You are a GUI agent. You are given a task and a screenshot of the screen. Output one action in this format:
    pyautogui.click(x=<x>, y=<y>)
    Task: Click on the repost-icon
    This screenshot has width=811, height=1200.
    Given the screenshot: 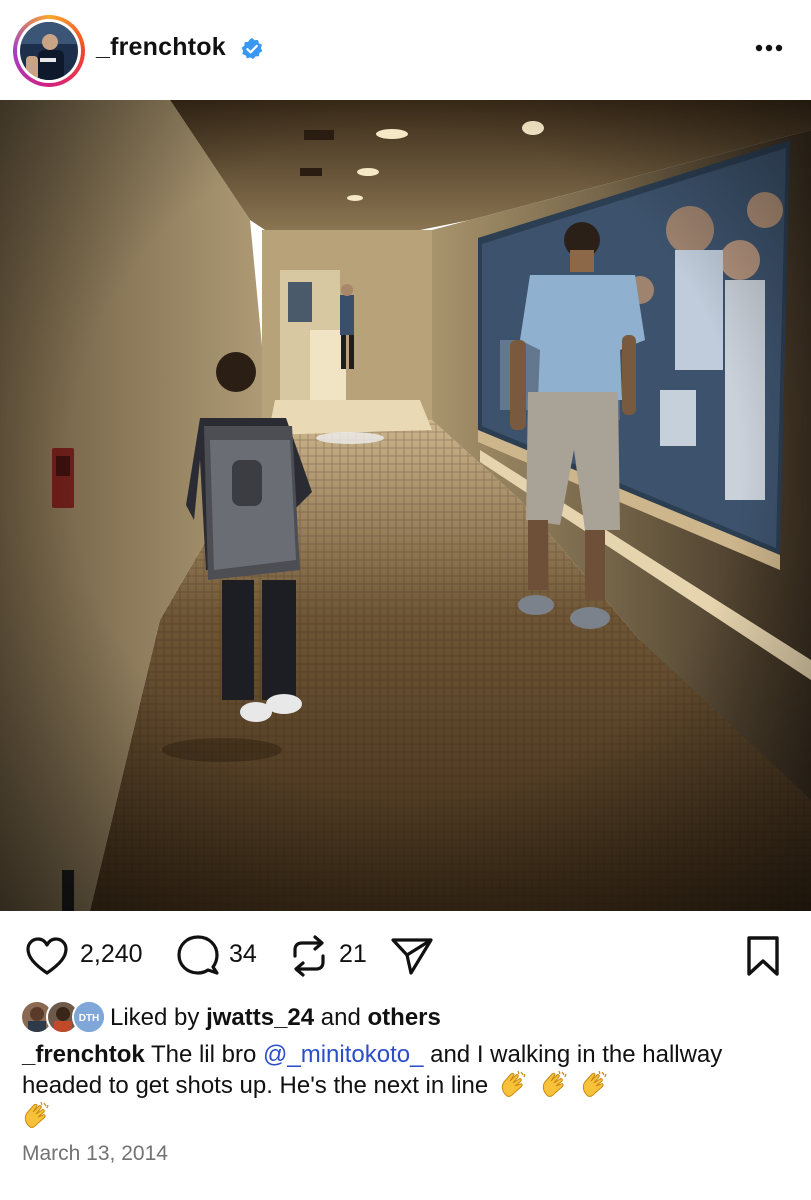 What is the action you would take?
    pyautogui.click(x=309, y=956)
    